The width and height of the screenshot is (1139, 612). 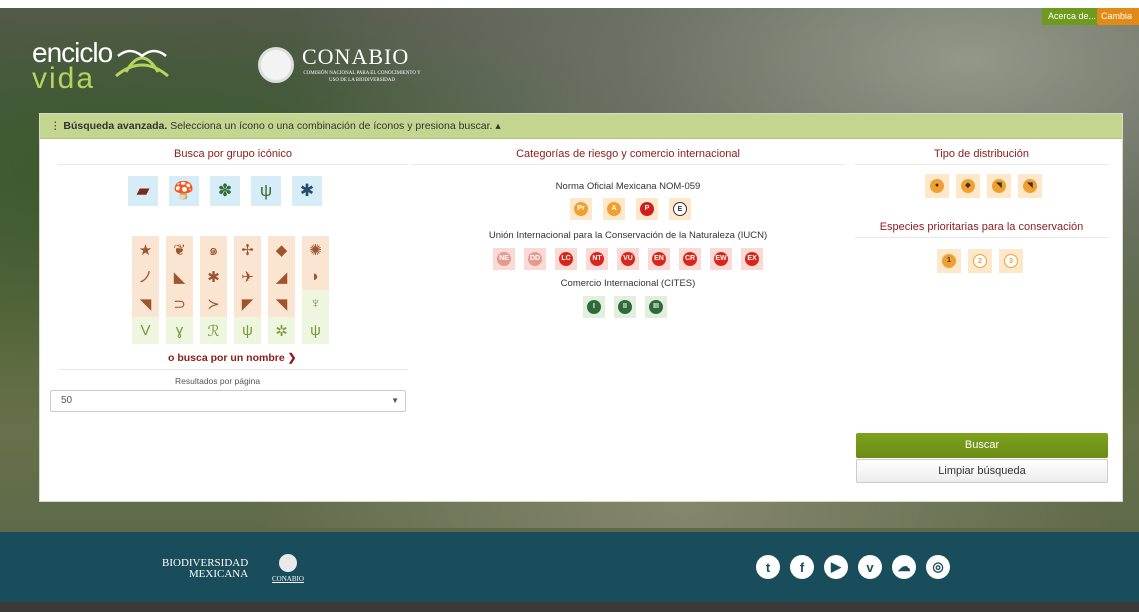 I want to click on bio-line2: MEXICANA, so click(x=218, y=574).